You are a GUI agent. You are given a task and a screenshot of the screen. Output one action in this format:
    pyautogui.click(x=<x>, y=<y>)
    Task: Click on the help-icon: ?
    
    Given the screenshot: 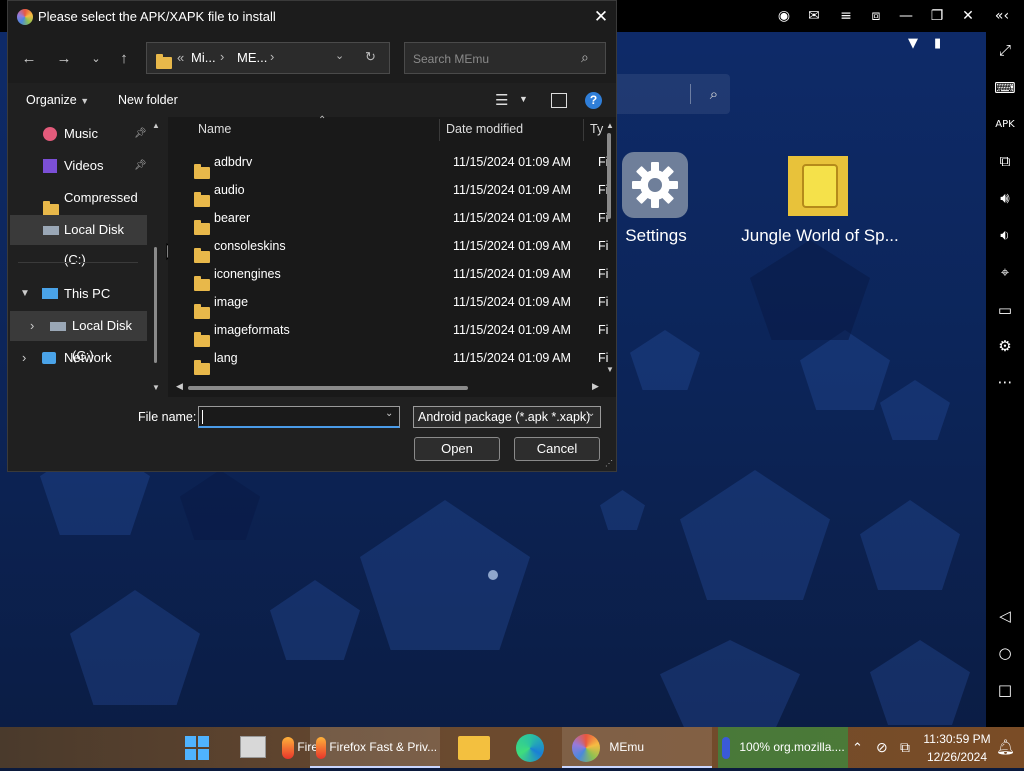 What is the action you would take?
    pyautogui.click(x=593, y=100)
    